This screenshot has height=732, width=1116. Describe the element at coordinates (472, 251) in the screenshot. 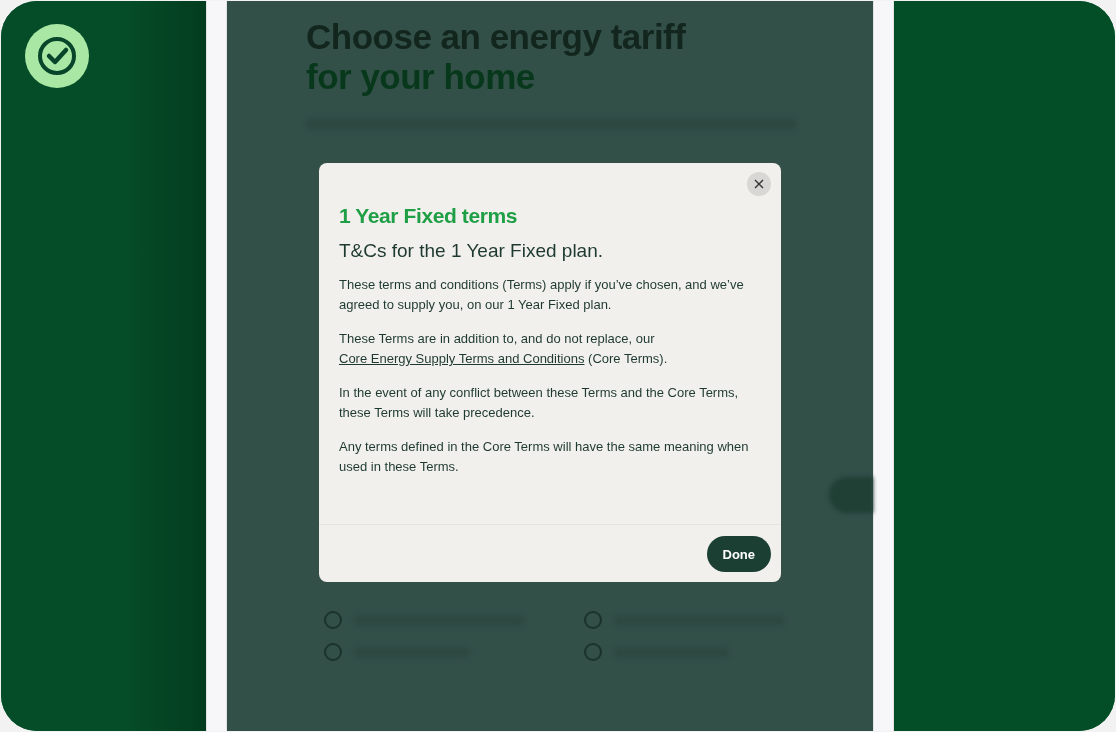

I see `modal-subtitle: T&Cs for the 1 Year Fixed plan.` at that location.